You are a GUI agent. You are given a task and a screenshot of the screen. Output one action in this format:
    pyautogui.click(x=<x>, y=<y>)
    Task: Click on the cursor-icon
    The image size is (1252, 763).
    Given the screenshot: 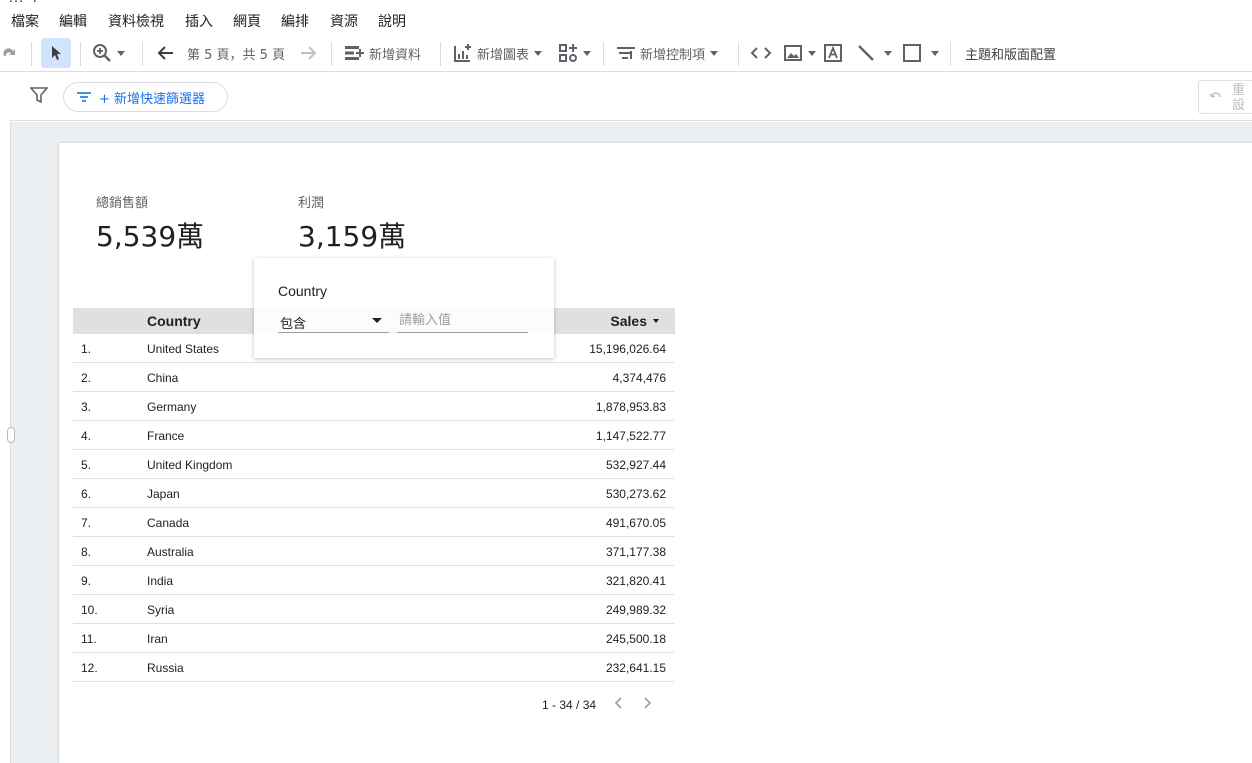 What is the action you would take?
    pyautogui.click(x=56, y=53)
    